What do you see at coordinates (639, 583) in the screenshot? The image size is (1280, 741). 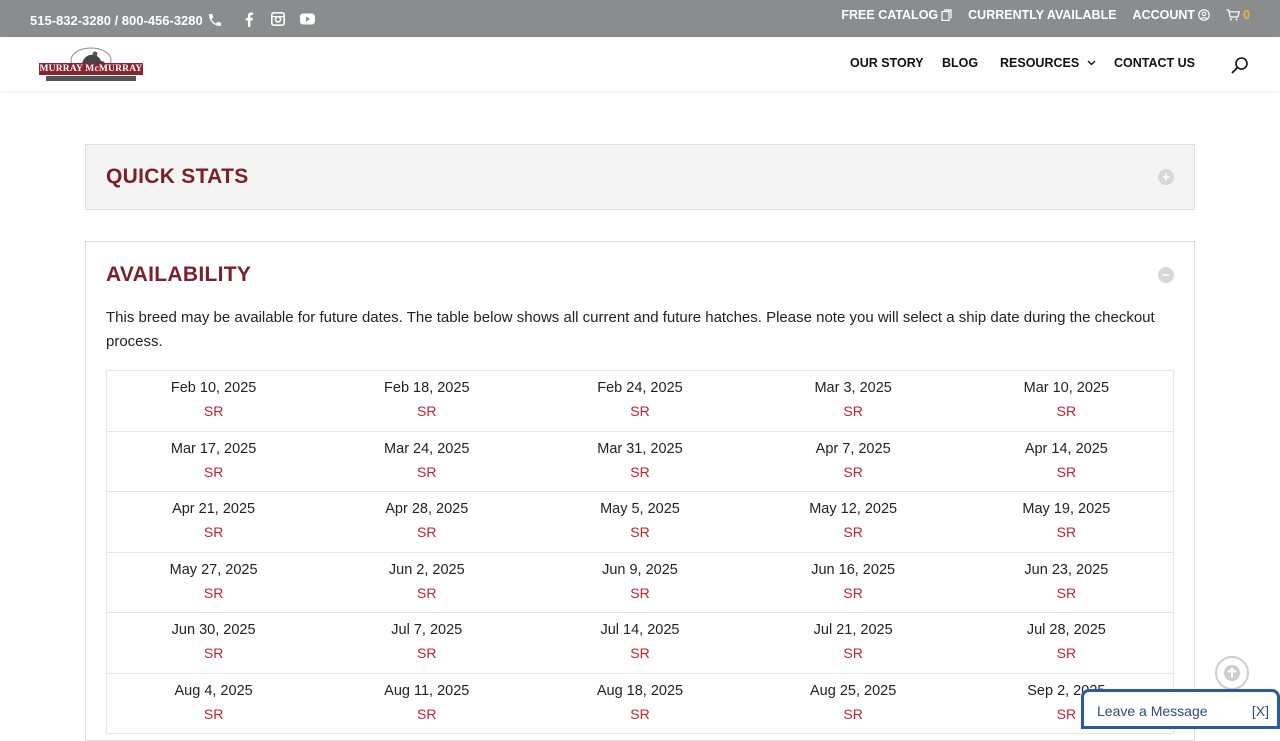 I see `availability-cell: Jun 9, 2025 SR` at bounding box center [639, 583].